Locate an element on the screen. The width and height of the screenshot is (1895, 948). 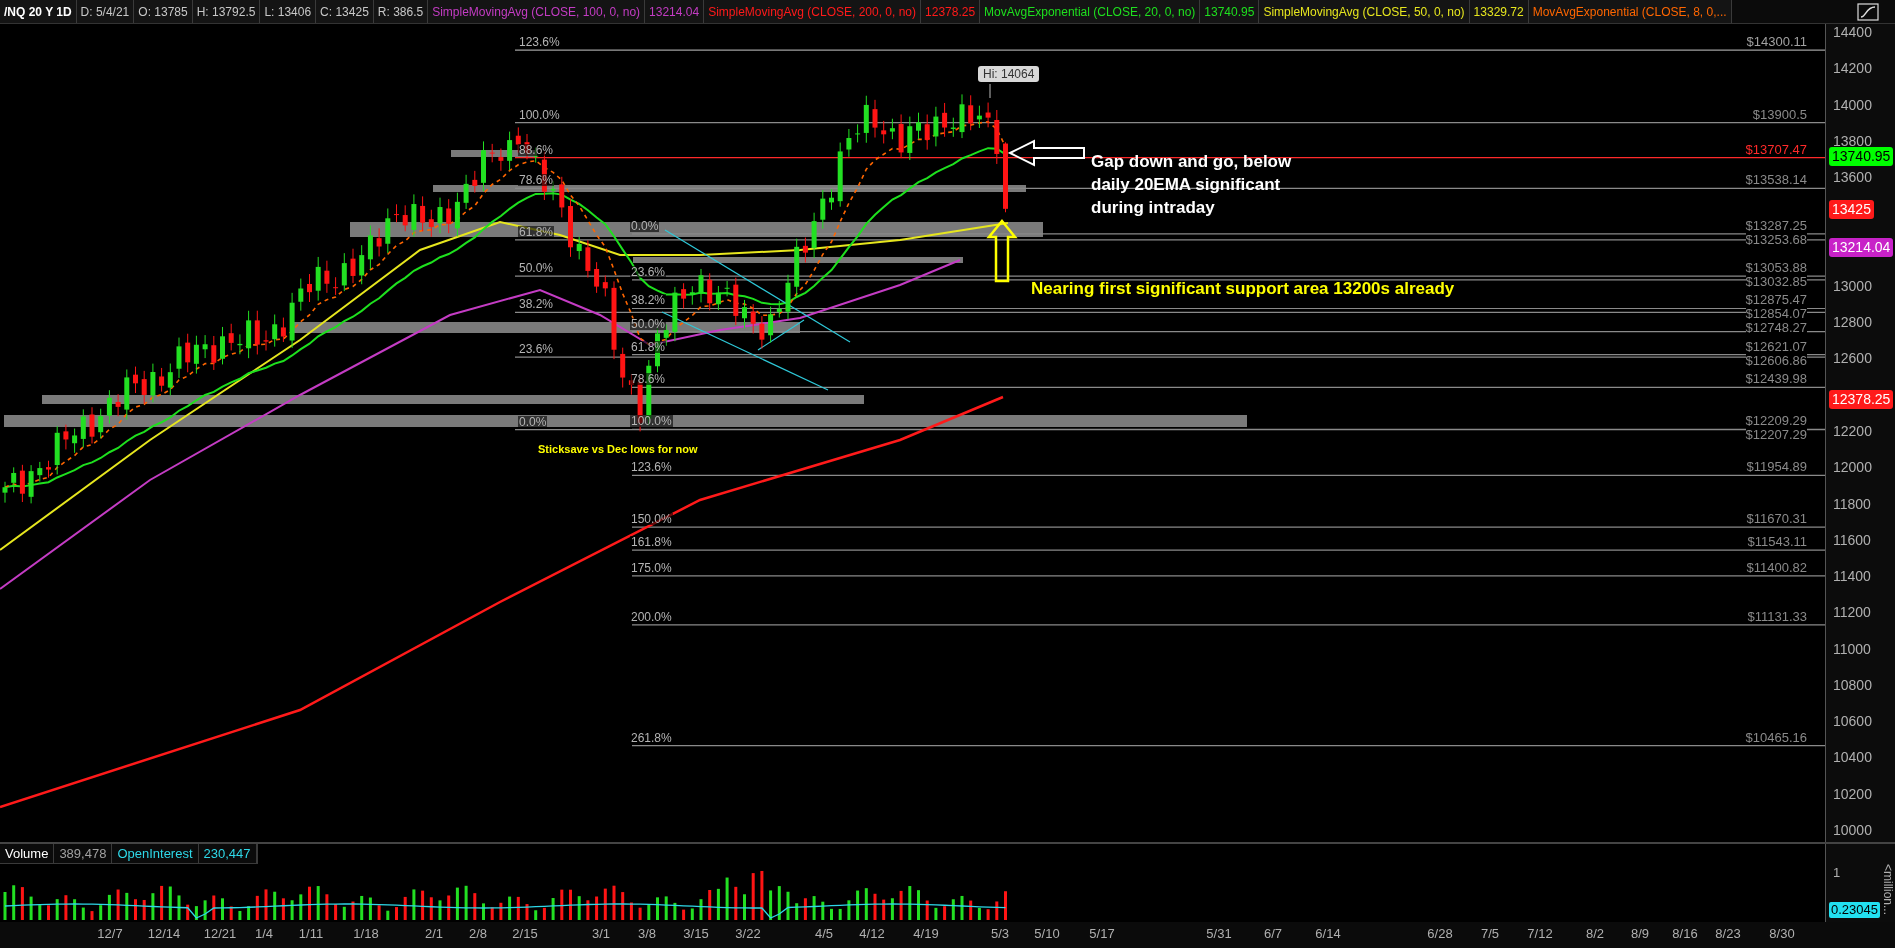
date-tick-label: 2/8 is located at coordinates (478, 933).